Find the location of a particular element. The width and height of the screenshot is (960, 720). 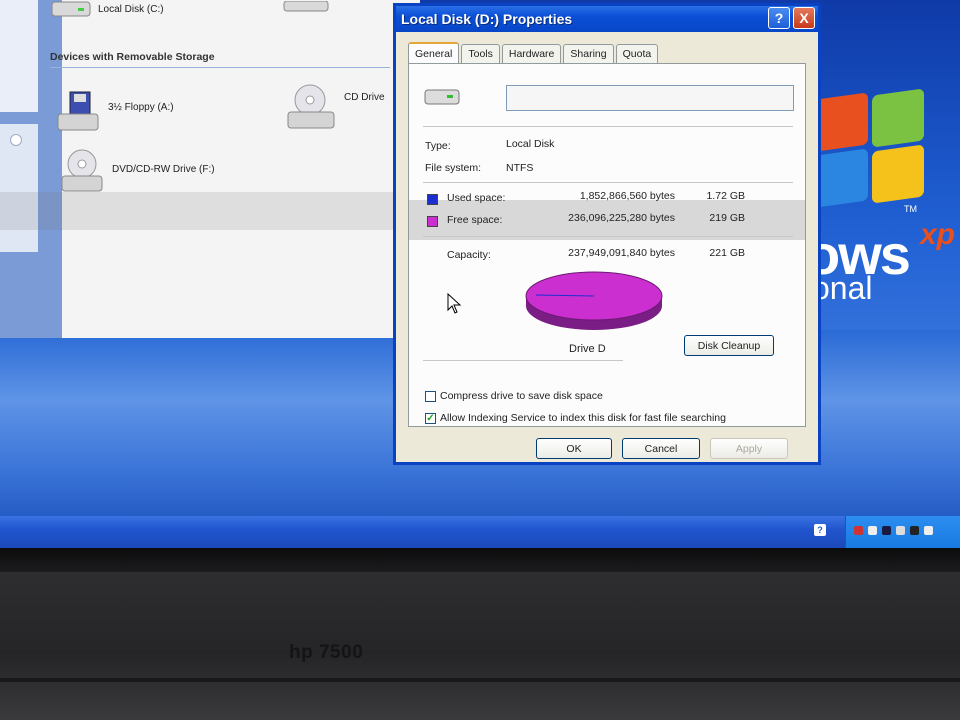

tab-quota: Quota is located at coordinates (637, 53).